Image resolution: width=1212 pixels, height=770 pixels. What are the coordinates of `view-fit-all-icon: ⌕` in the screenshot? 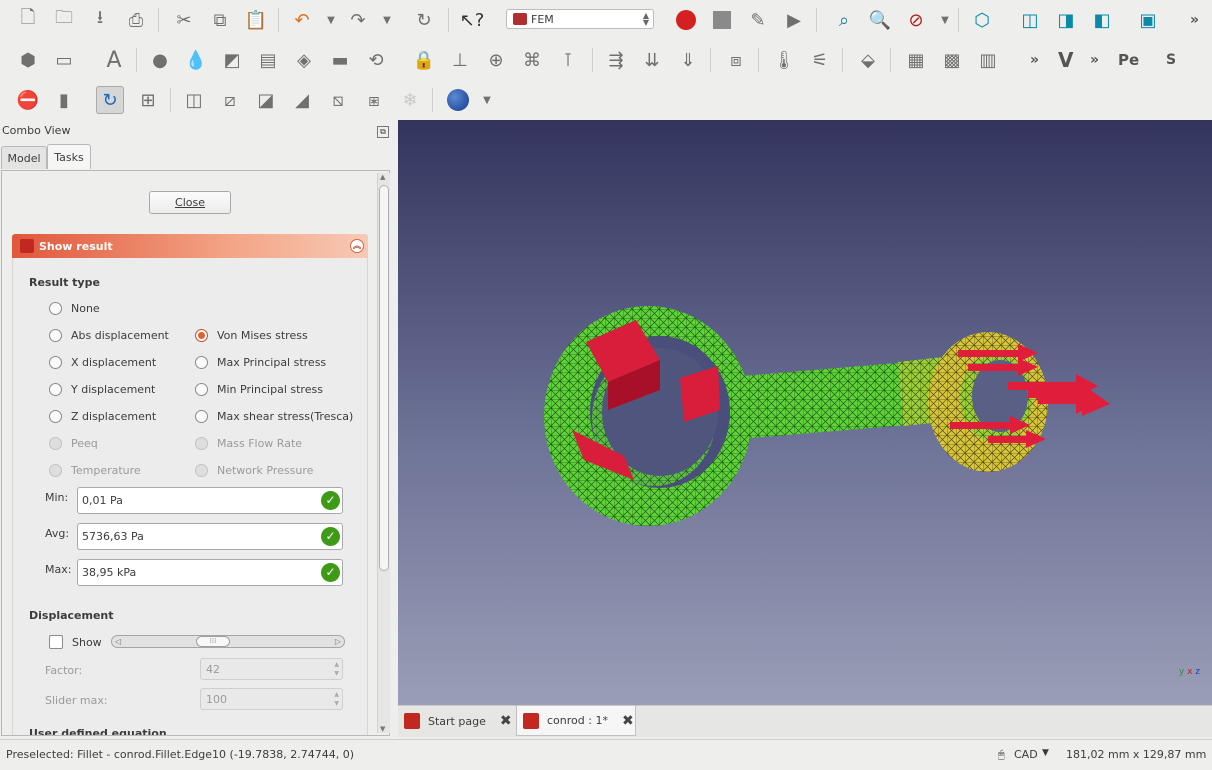 It's located at (844, 20).